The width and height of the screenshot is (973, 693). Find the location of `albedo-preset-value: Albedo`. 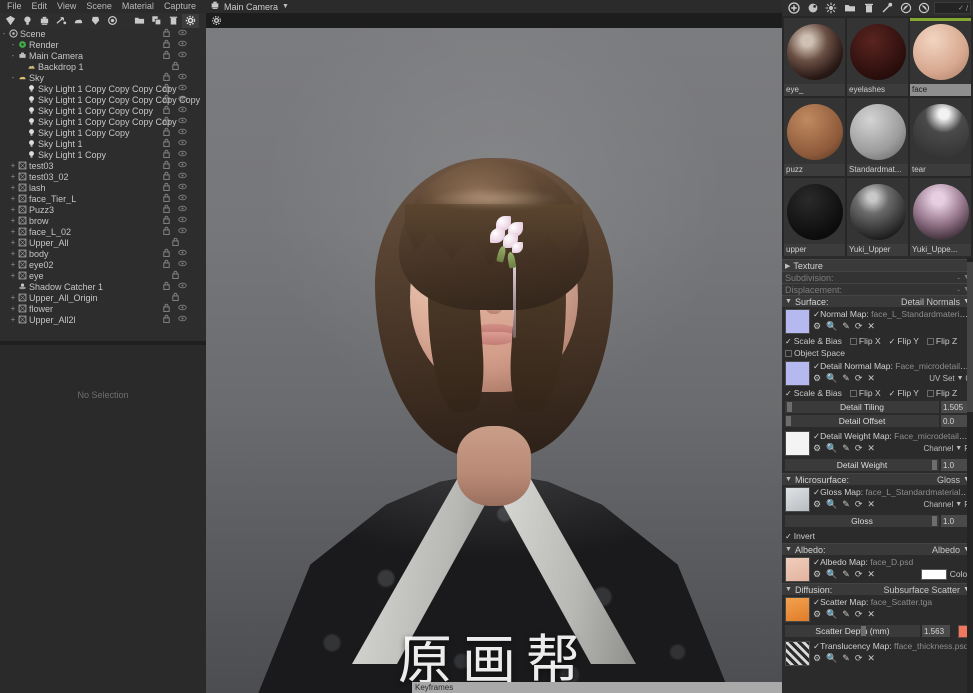

albedo-preset-value: Albedo is located at coordinates (946, 550).